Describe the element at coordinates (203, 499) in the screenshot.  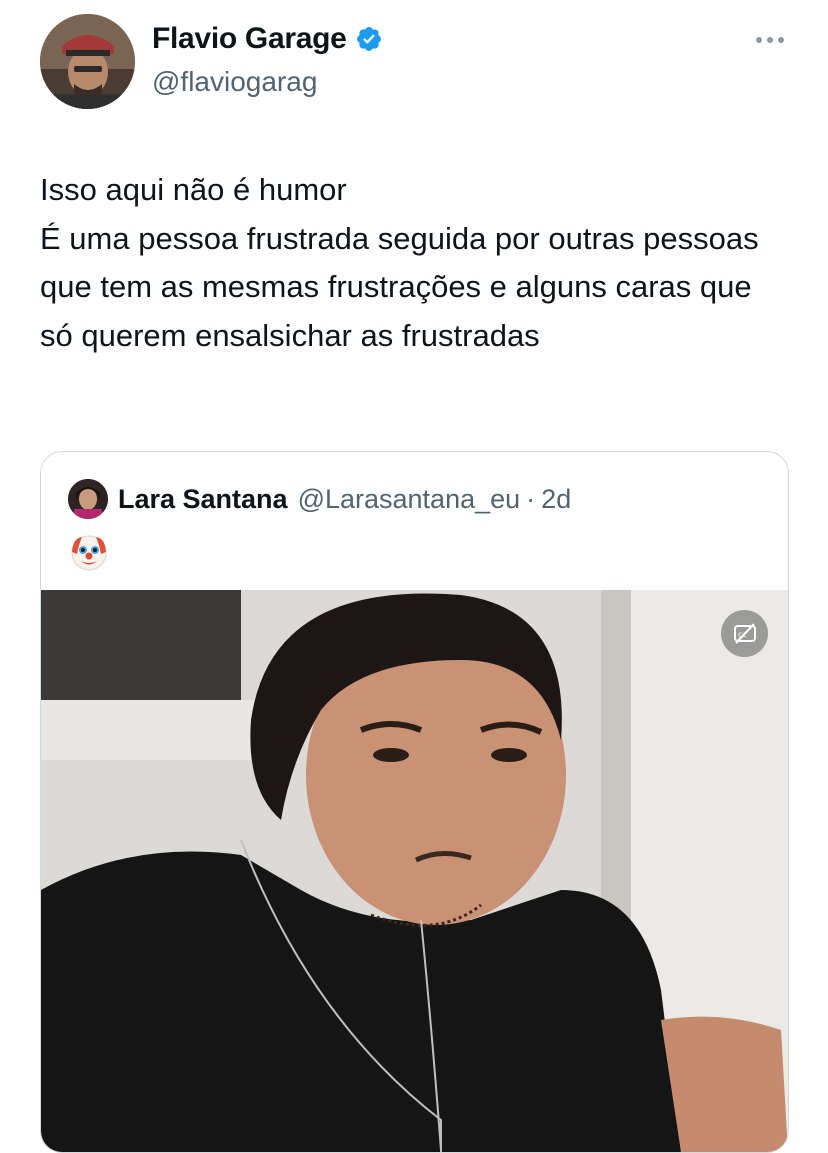
I see `quote-display-name: Lara Santana` at that location.